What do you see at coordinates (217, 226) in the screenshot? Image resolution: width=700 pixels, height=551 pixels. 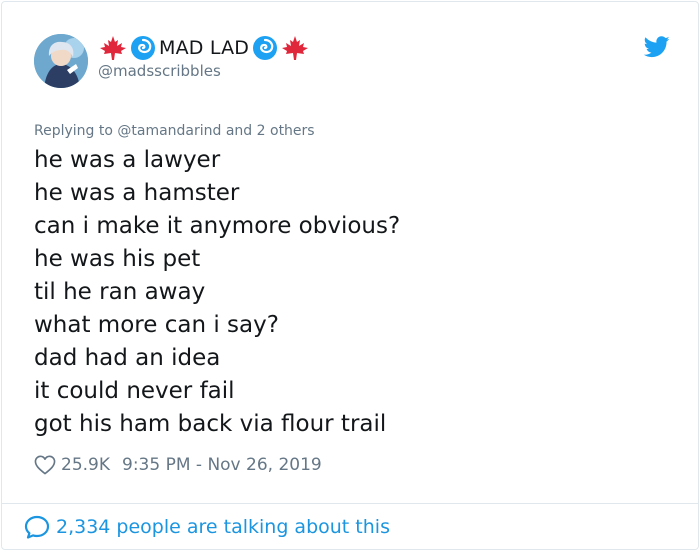 I see `tweet-line: can i make it anymore obvious?` at bounding box center [217, 226].